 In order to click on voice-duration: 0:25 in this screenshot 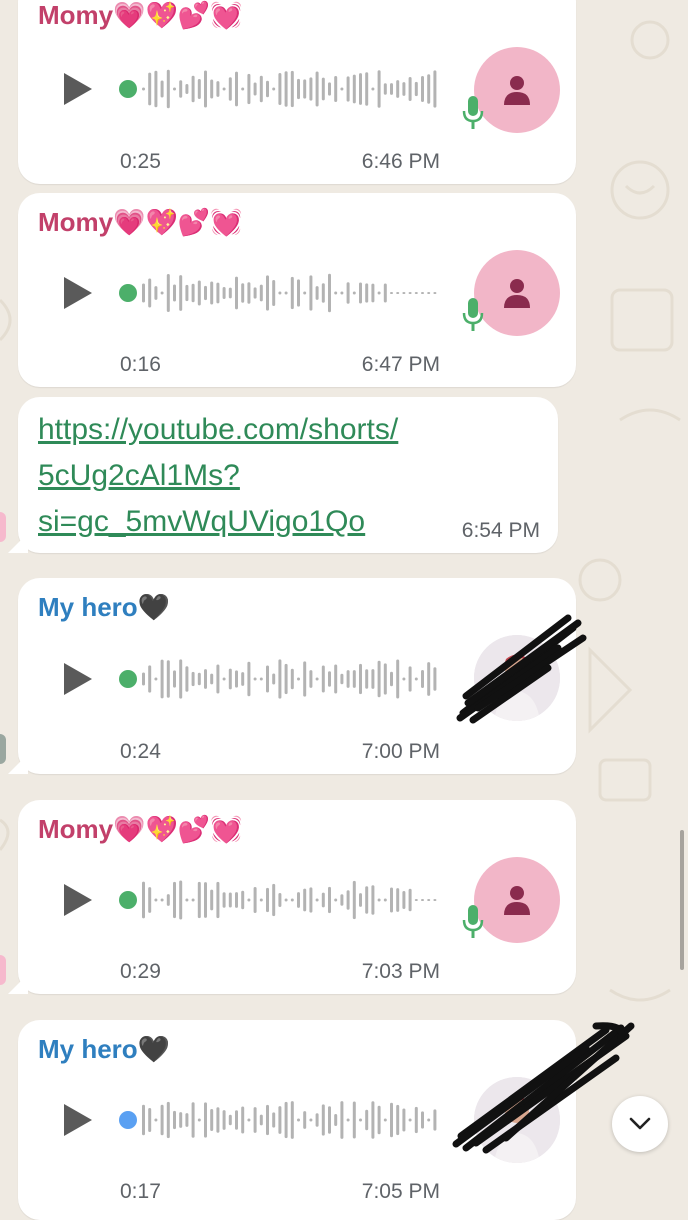, I will do `click(140, 161)`.